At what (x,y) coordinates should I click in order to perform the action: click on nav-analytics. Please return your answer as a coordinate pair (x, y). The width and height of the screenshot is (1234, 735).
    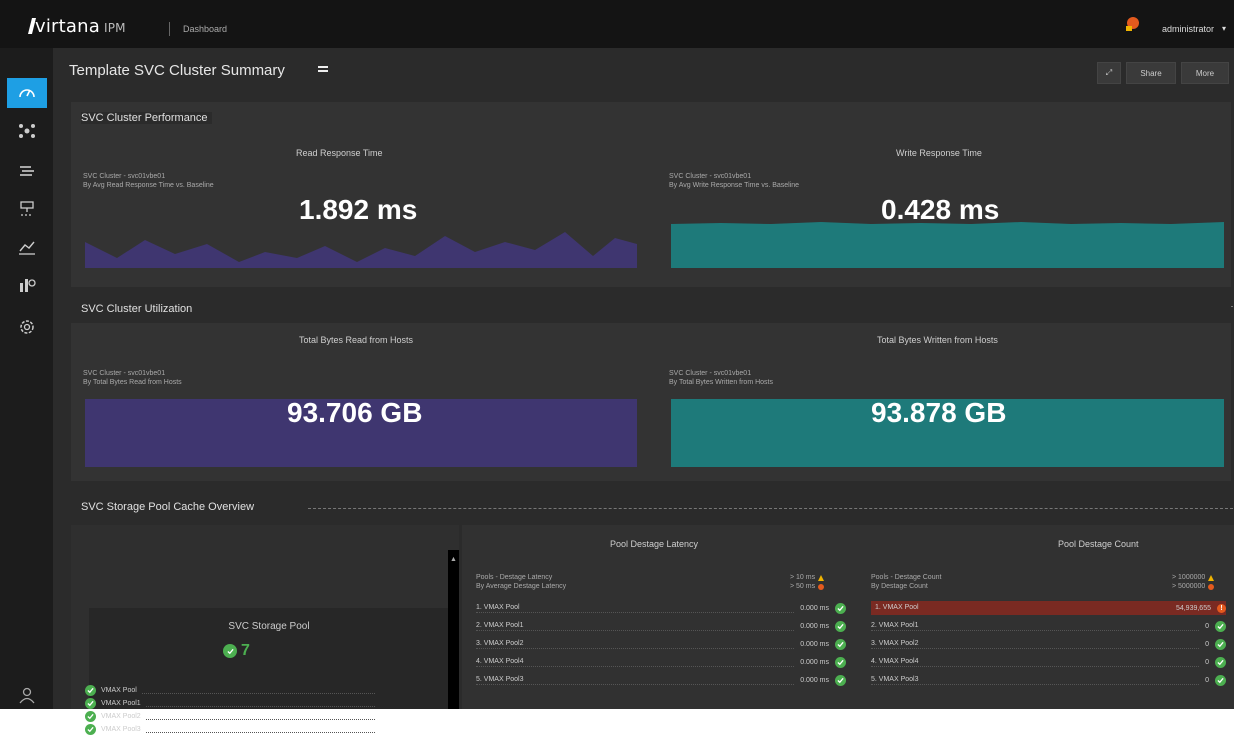
    Looking at the image, I should click on (27, 247).